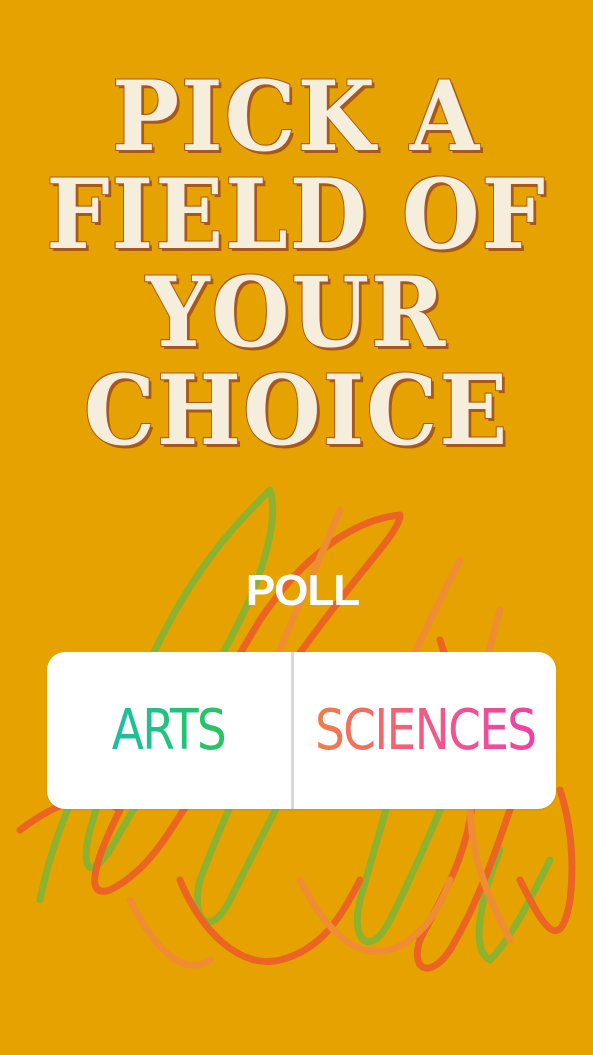 This screenshot has width=593, height=1055. Describe the element at coordinates (296, 214) in the screenshot. I see `title-line-2: FIELD OF` at that location.